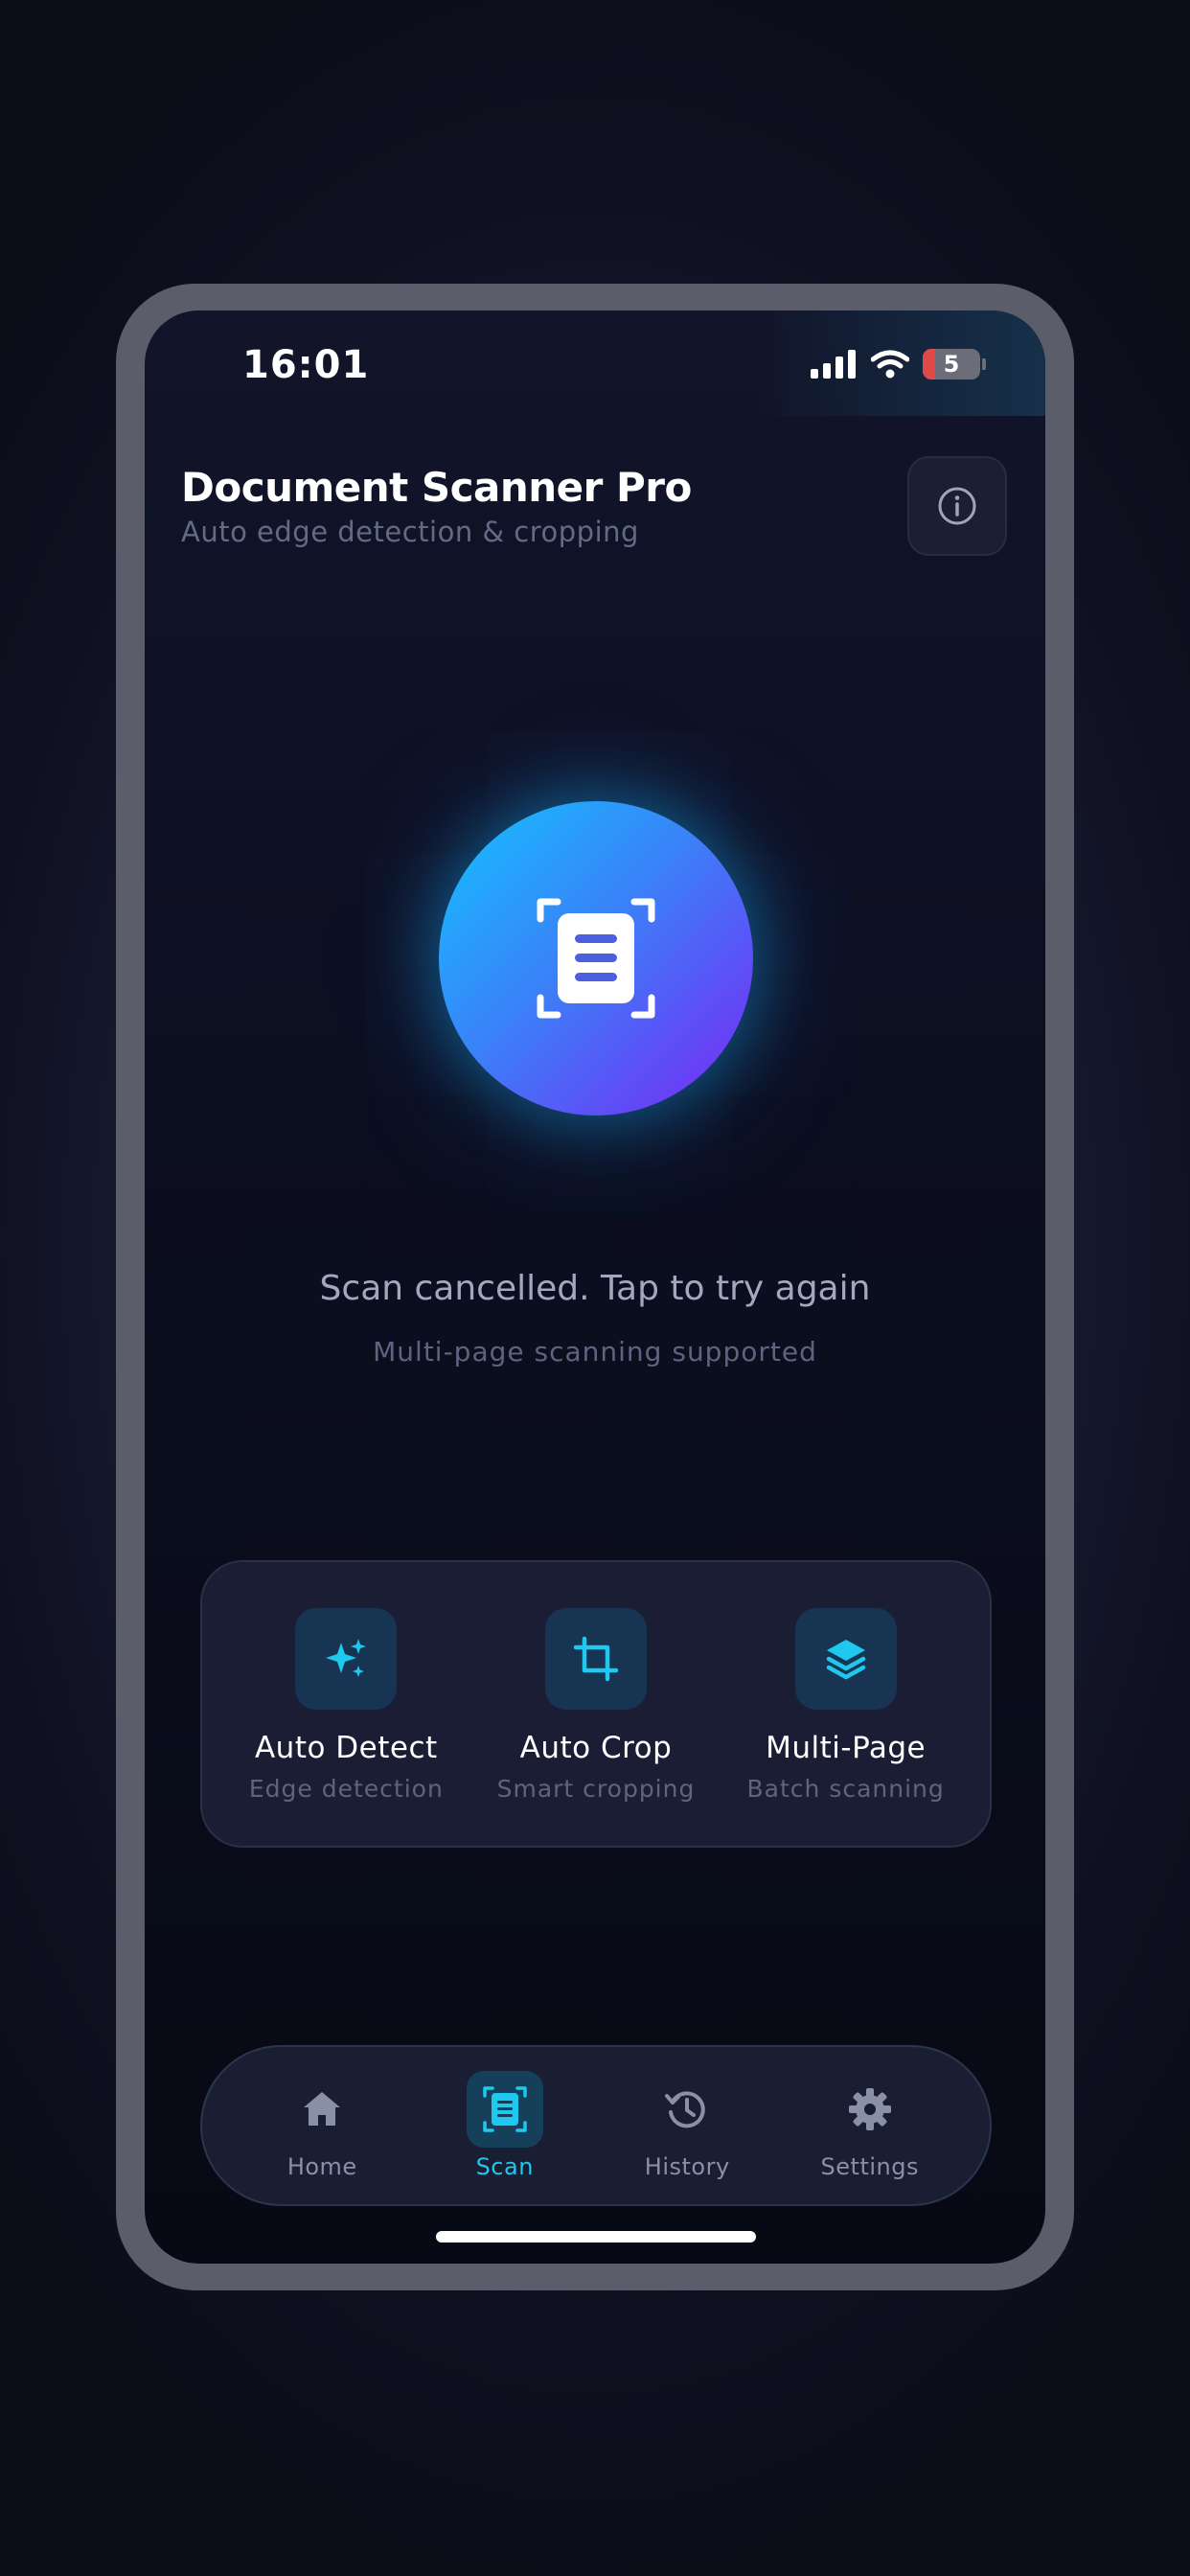  I want to click on tab-settings: Settings, so click(870, 2125).